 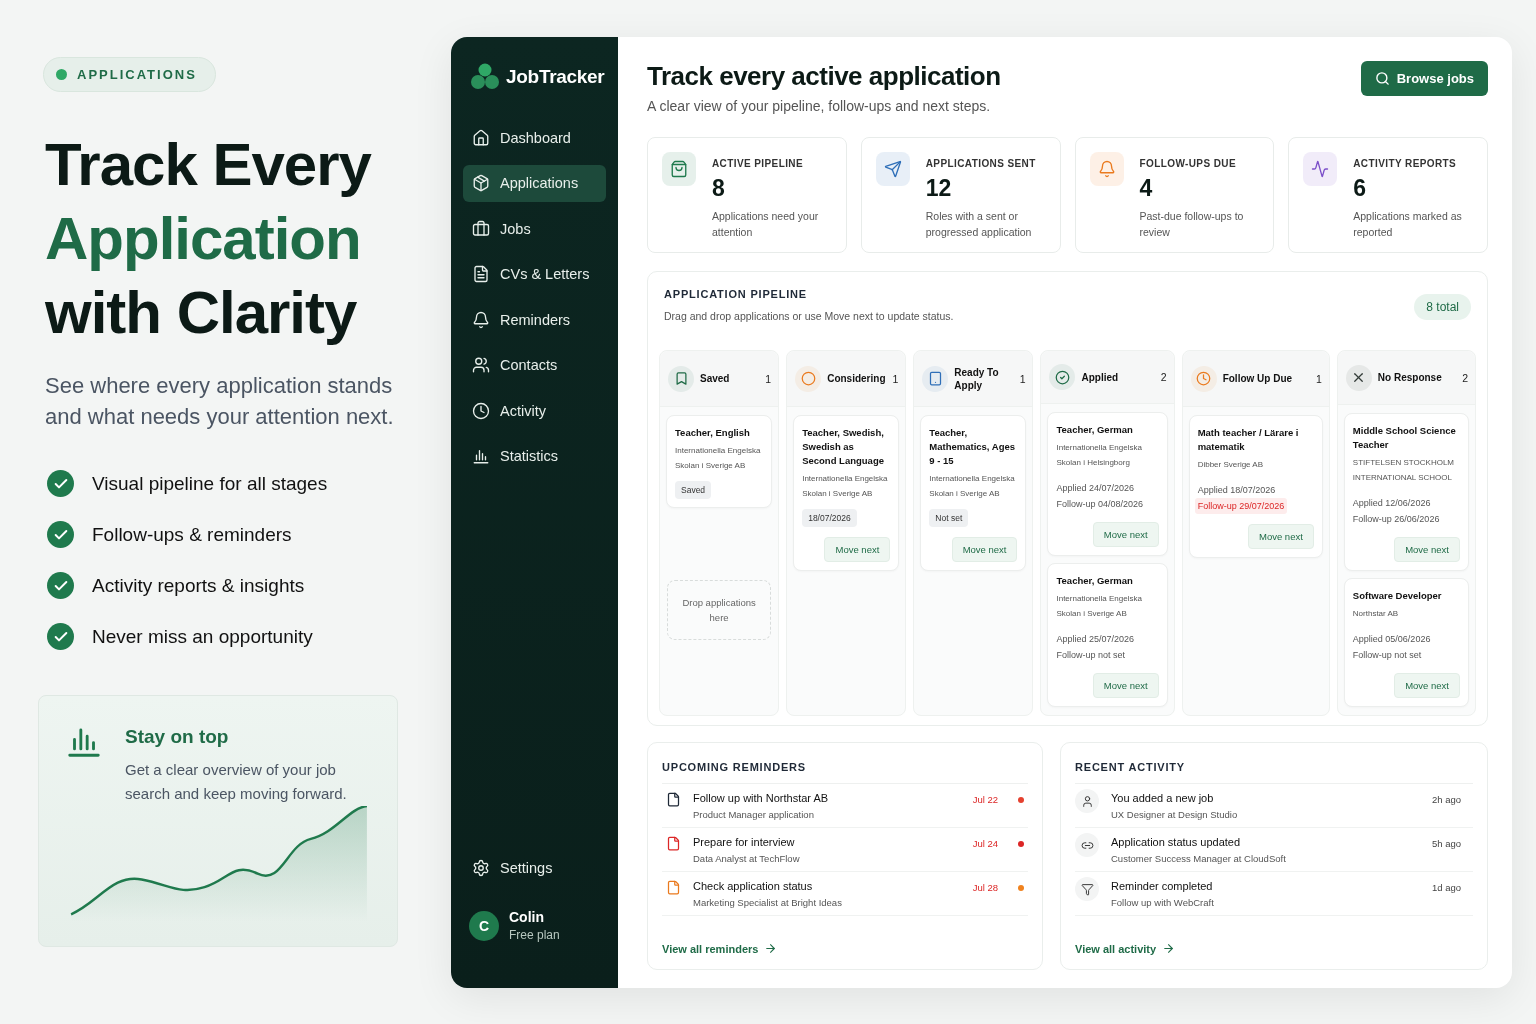 I want to click on job-title: Teacher, Mathematics, Ages 9 - 15, so click(x=973, y=447).